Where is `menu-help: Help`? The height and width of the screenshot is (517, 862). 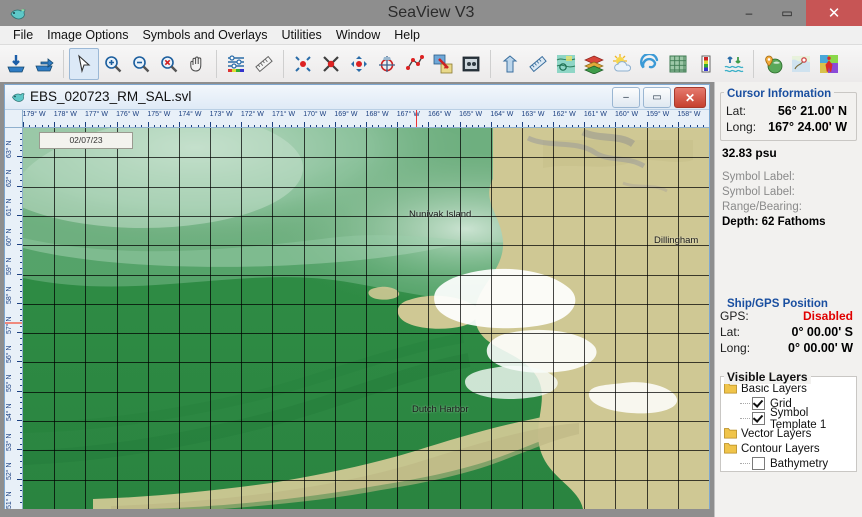 menu-help: Help is located at coordinates (407, 35).